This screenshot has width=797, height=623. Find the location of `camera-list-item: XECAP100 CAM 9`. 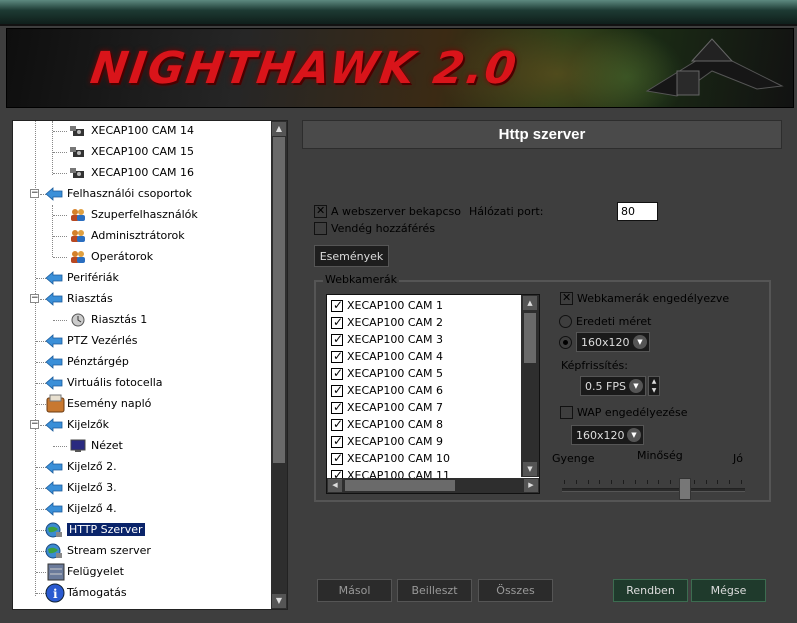

camera-list-item: XECAP100 CAM 9 is located at coordinates (426, 442).